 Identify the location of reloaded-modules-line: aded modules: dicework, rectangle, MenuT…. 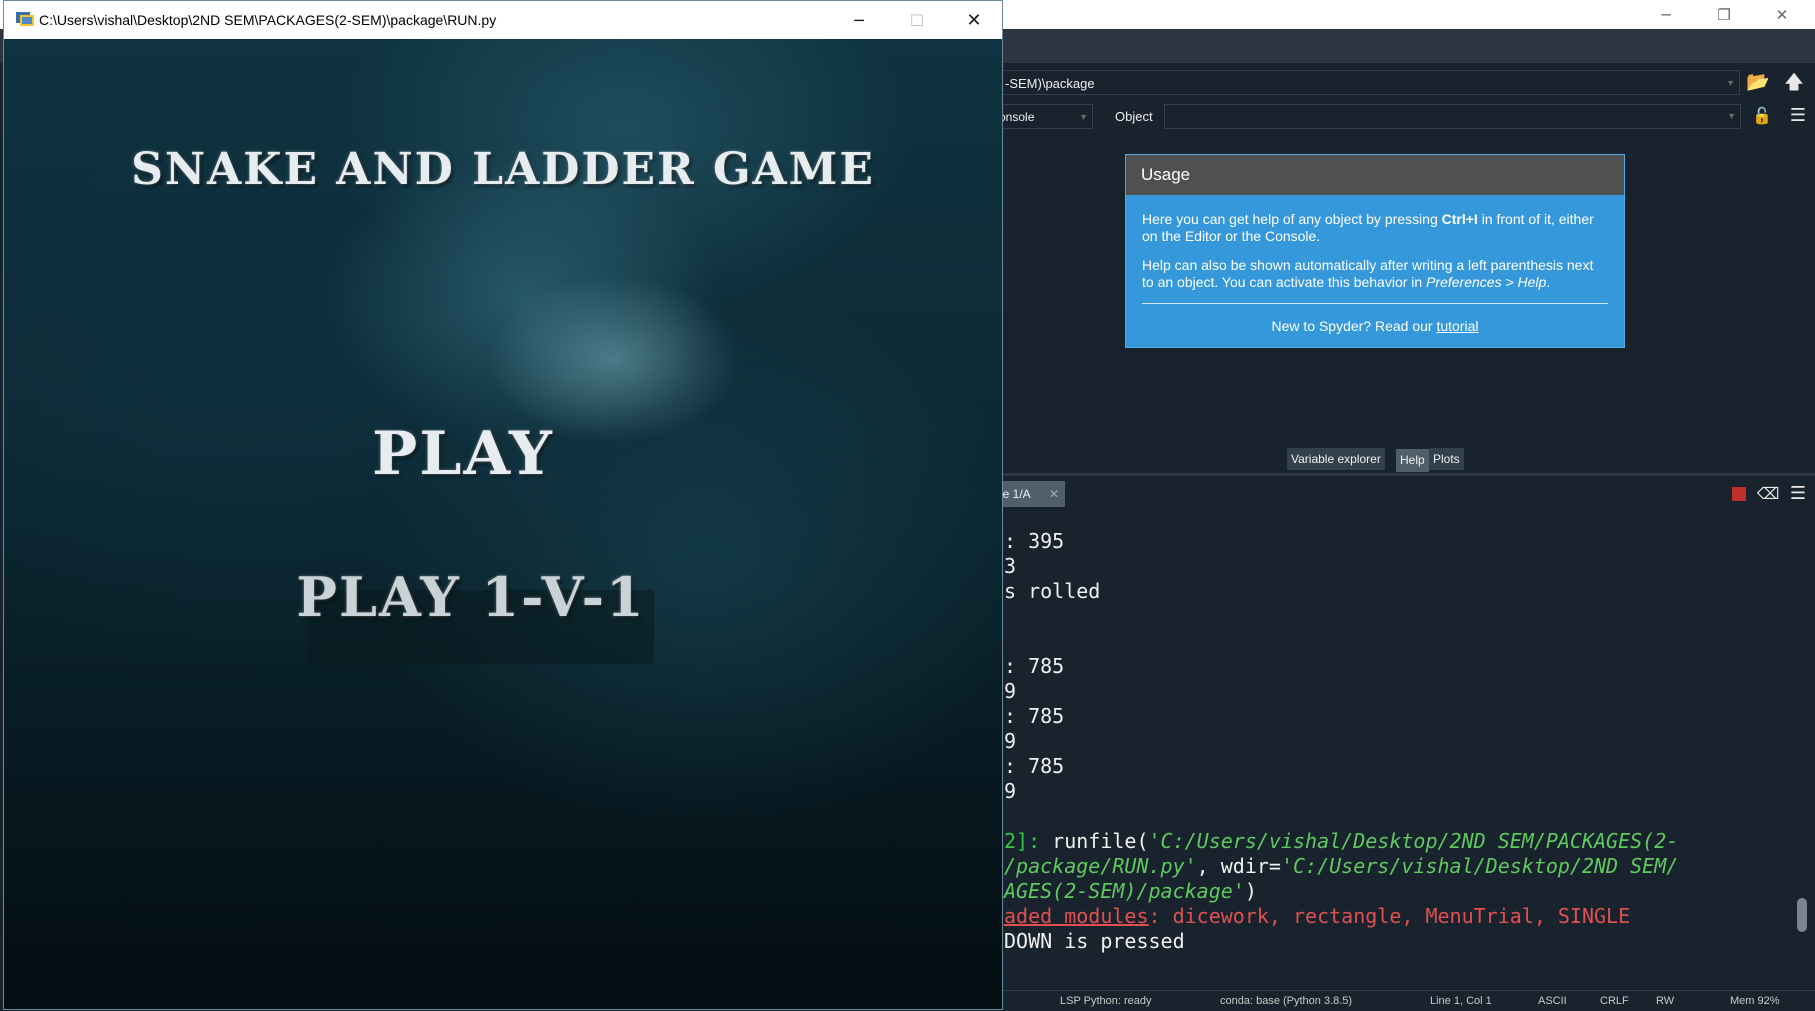
(1317, 916).